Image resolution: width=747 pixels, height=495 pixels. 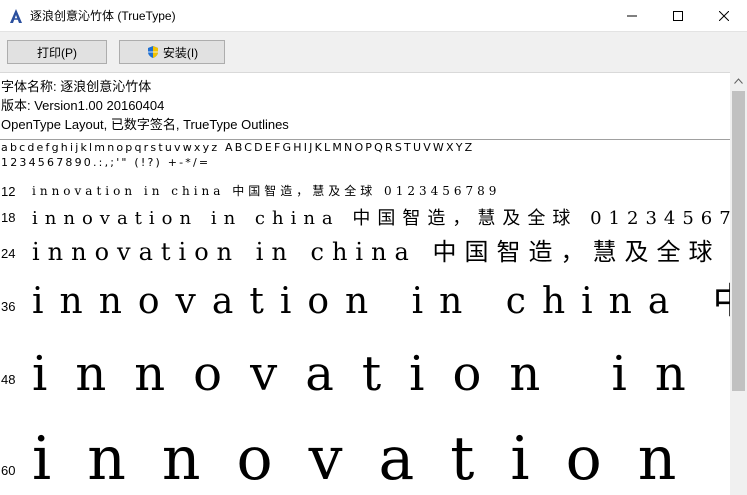 What do you see at coordinates (8, 191) in the screenshot?
I see `size-label: 12` at bounding box center [8, 191].